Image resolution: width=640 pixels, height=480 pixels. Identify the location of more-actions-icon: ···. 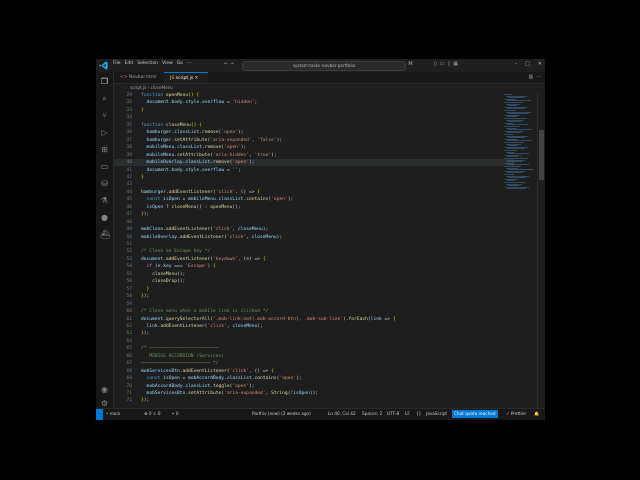
(538, 77).